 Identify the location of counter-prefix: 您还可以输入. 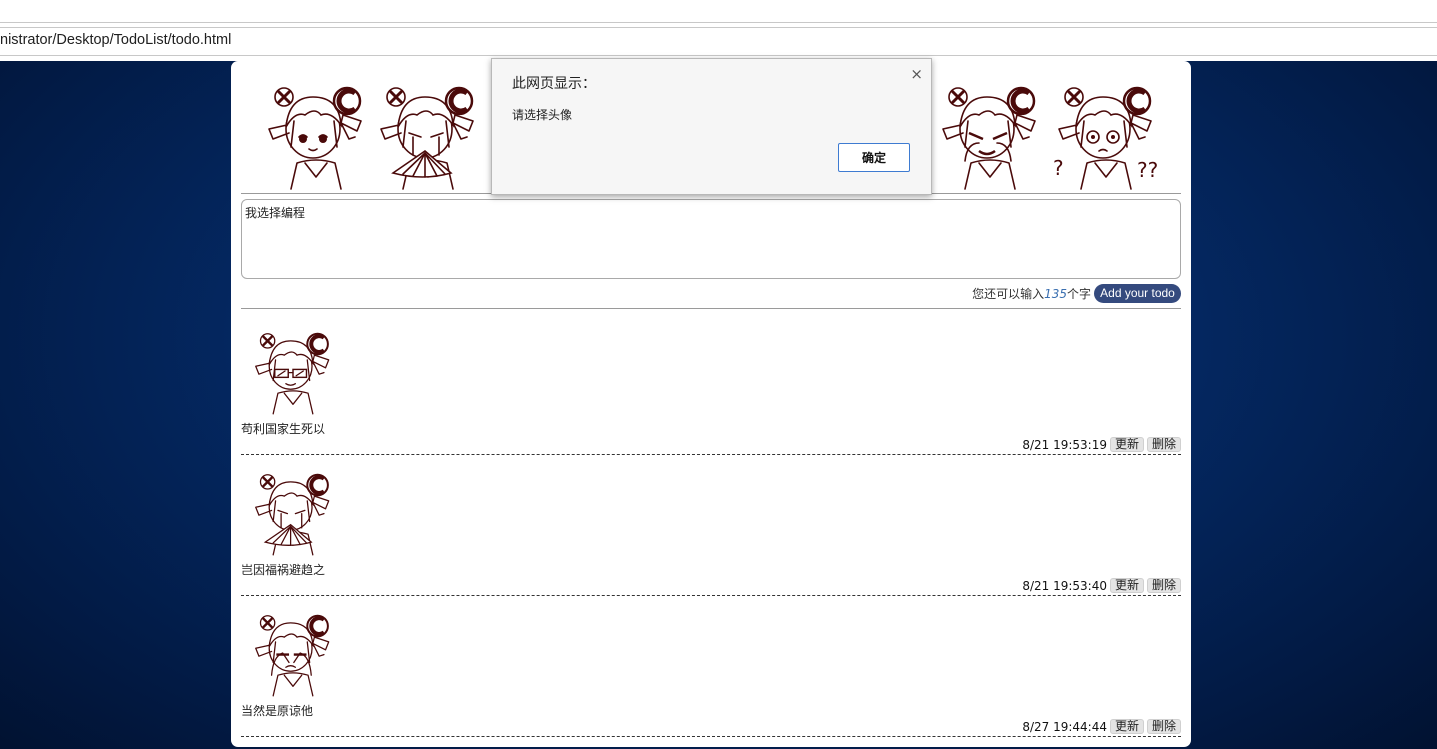
(1008, 294).